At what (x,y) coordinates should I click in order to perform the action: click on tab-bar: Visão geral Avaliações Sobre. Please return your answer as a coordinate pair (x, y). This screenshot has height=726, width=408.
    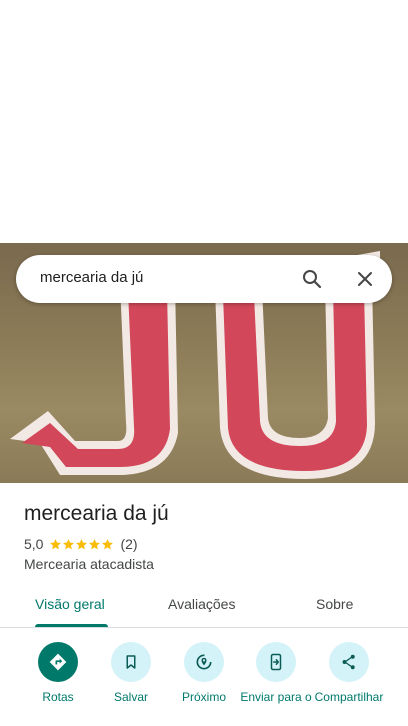
    Looking at the image, I should click on (204, 606).